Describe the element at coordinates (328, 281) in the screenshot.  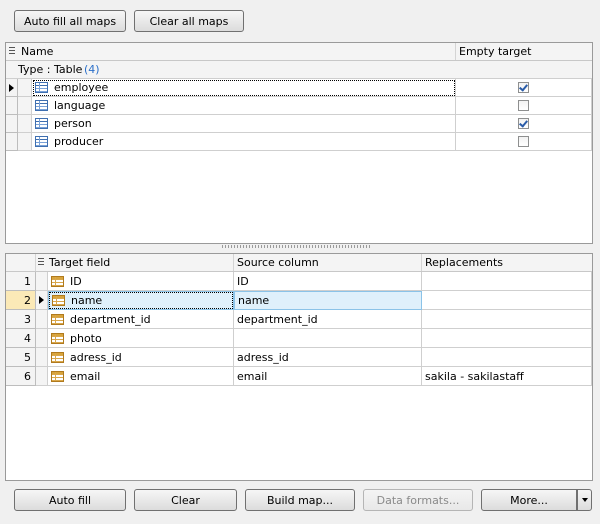
I see `source-column-cell: ID` at that location.